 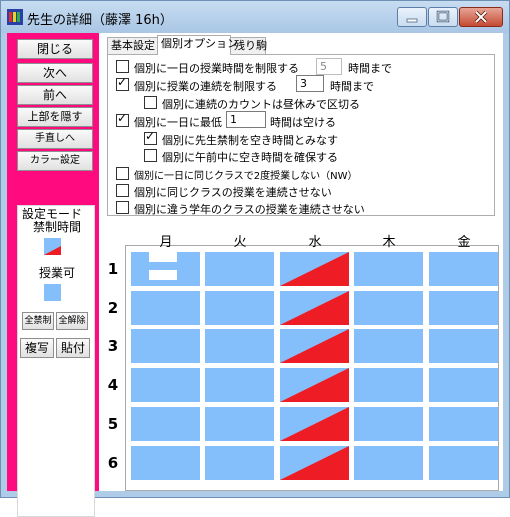 I want to click on daily-hours-limit-input: 5, so click(x=329, y=66).